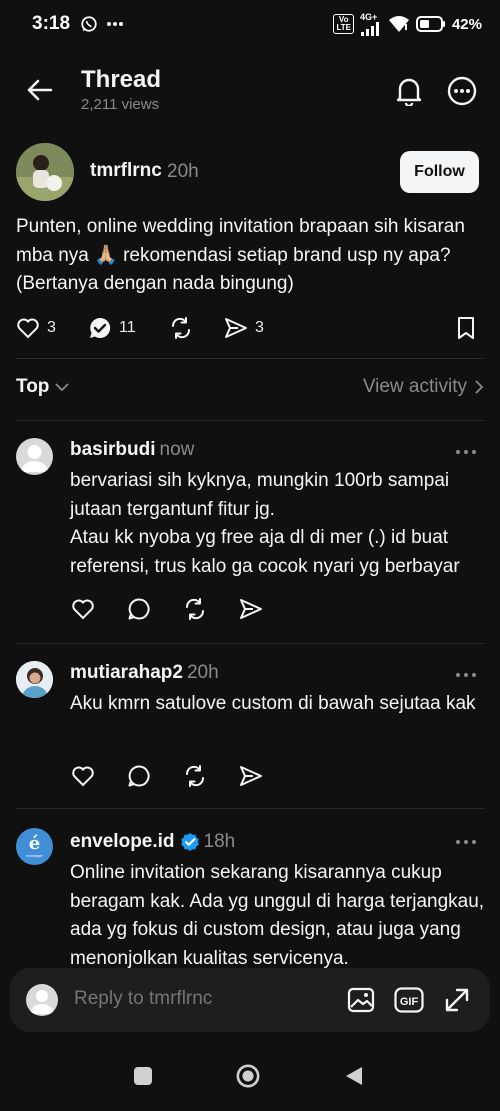 This screenshot has height=1111, width=500. I want to click on page-title: Thread, so click(121, 79).